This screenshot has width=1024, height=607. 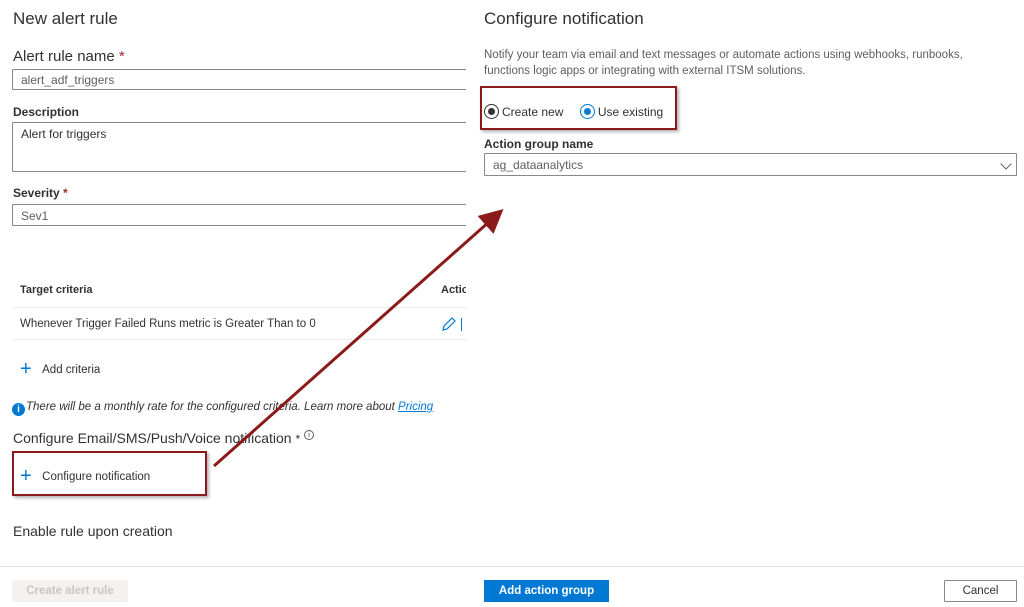 What do you see at coordinates (70, 591) in the screenshot?
I see `create-alert-rule-button: Create alert rule` at bounding box center [70, 591].